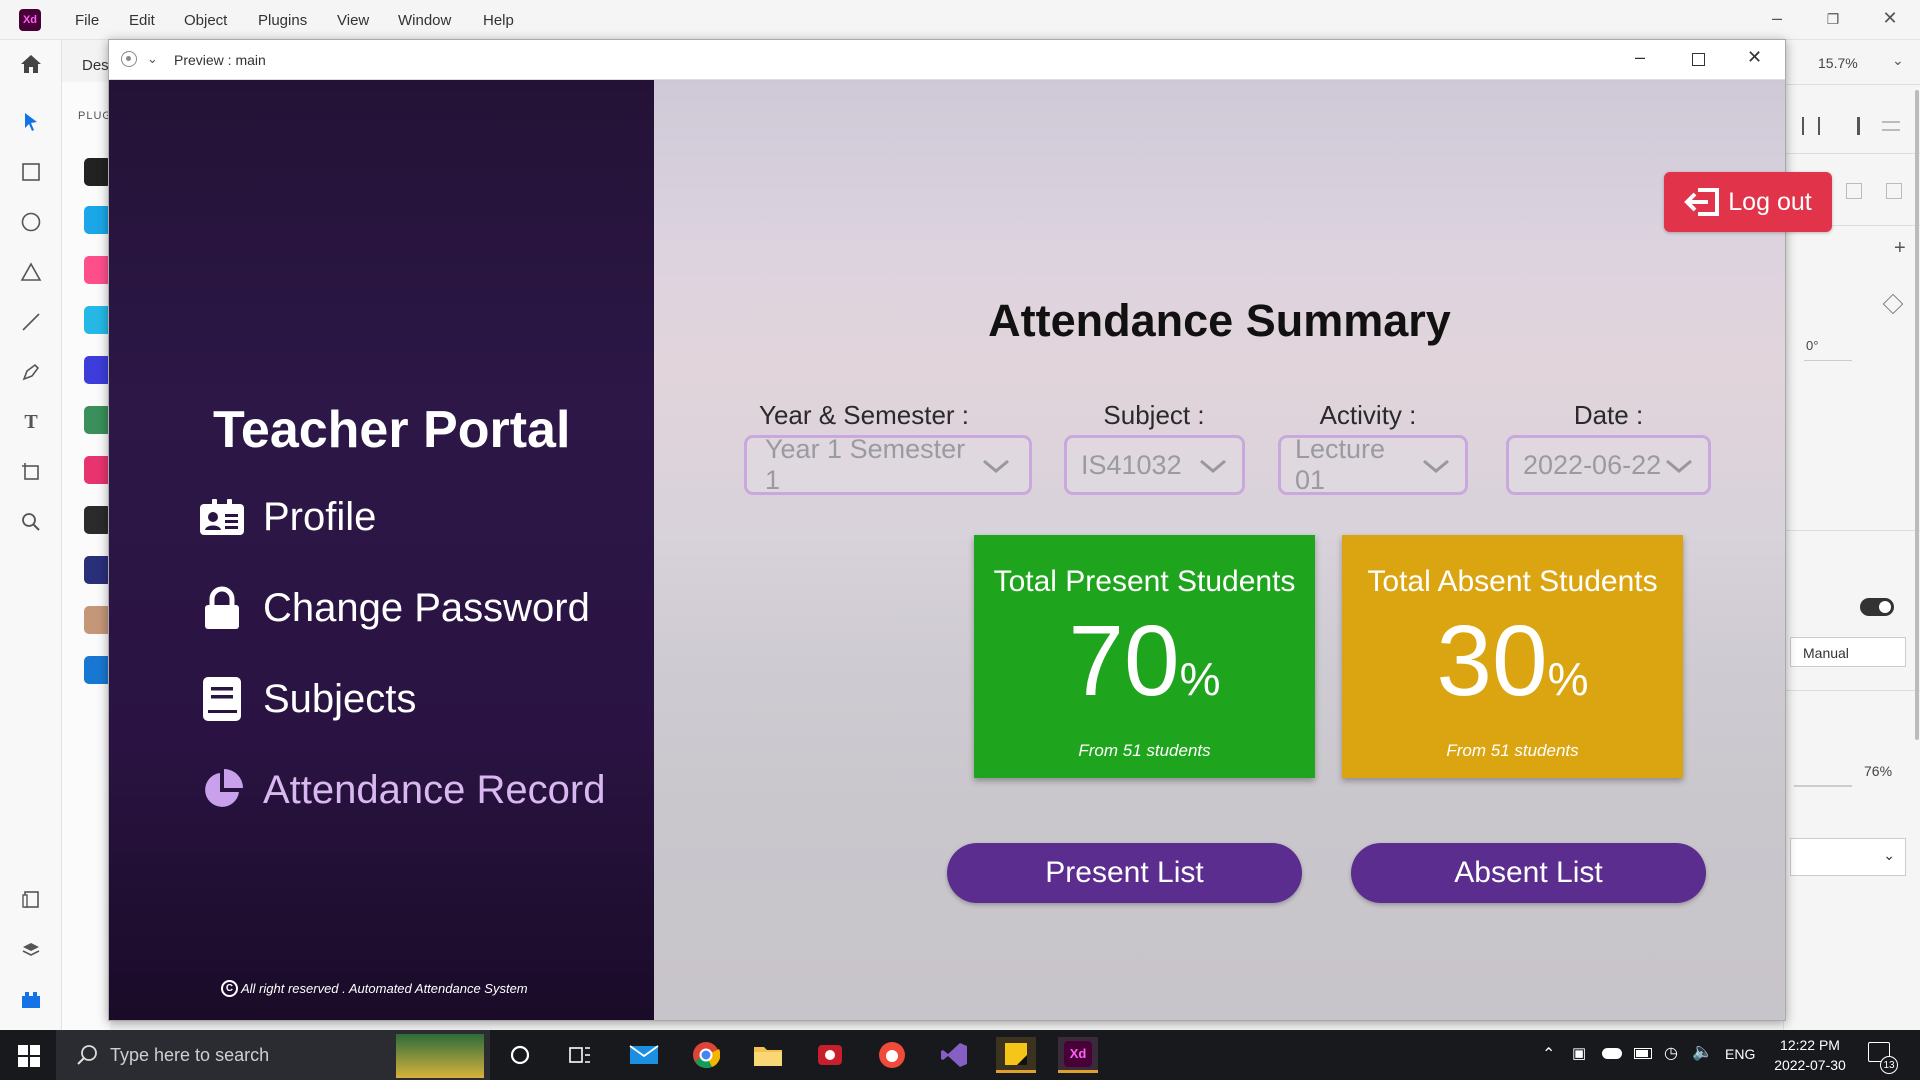 This screenshot has width=1920, height=1080. I want to click on menu-help: Help, so click(498, 20).